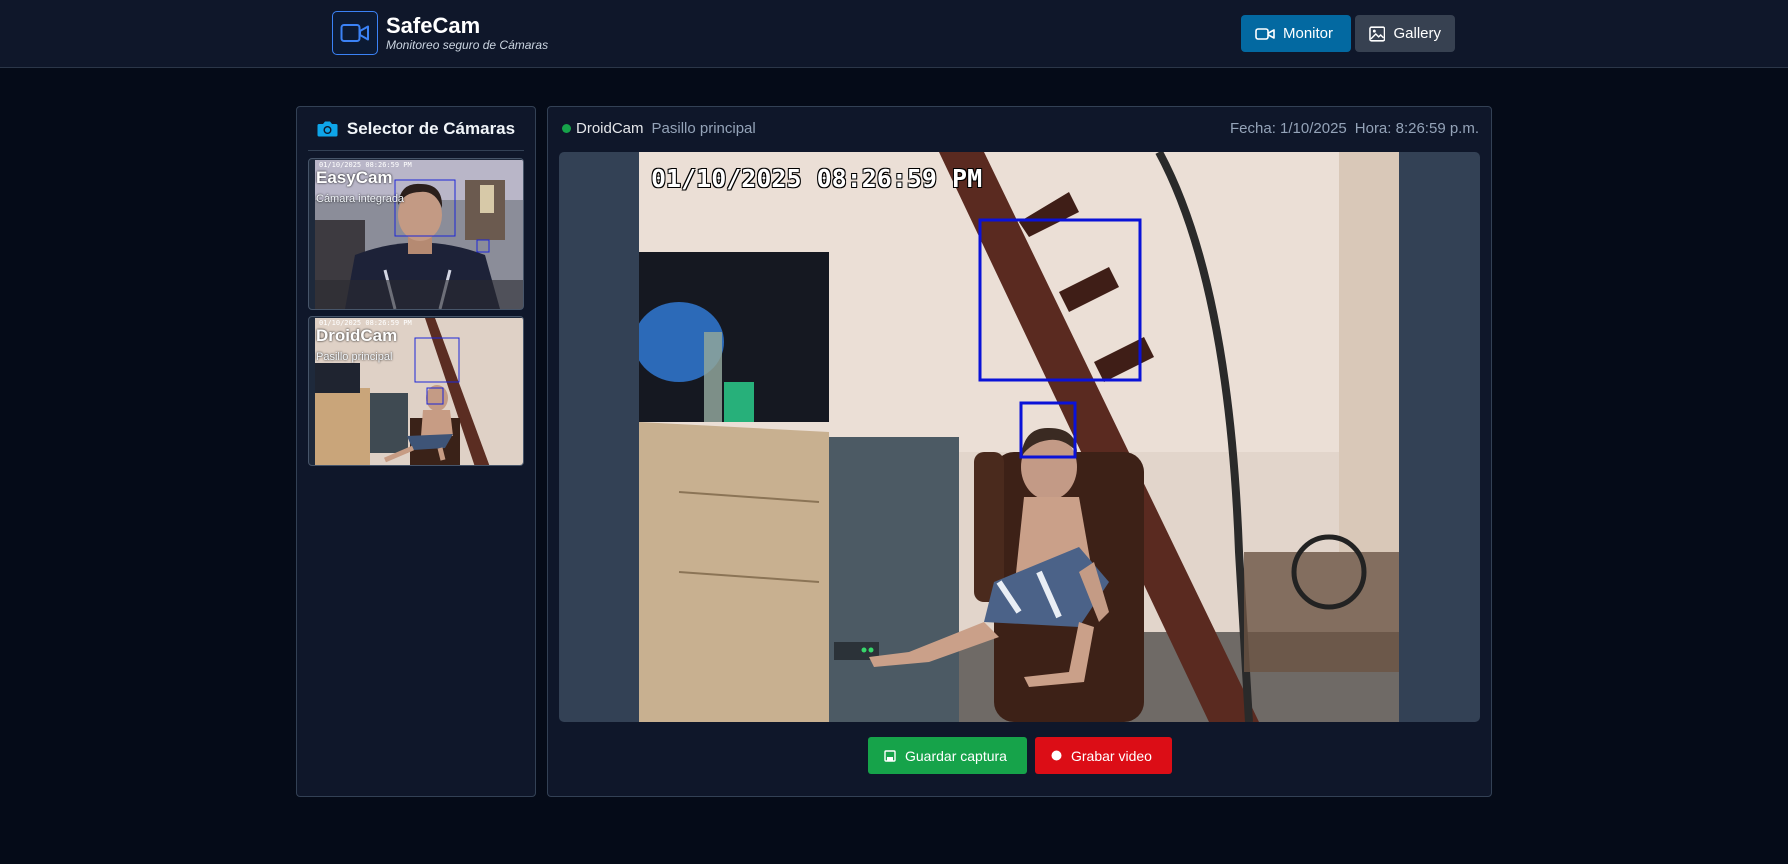 The image size is (1788, 864). Describe the element at coordinates (1111, 755) in the screenshot. I see `record-video-label: Grabar video` at that location.